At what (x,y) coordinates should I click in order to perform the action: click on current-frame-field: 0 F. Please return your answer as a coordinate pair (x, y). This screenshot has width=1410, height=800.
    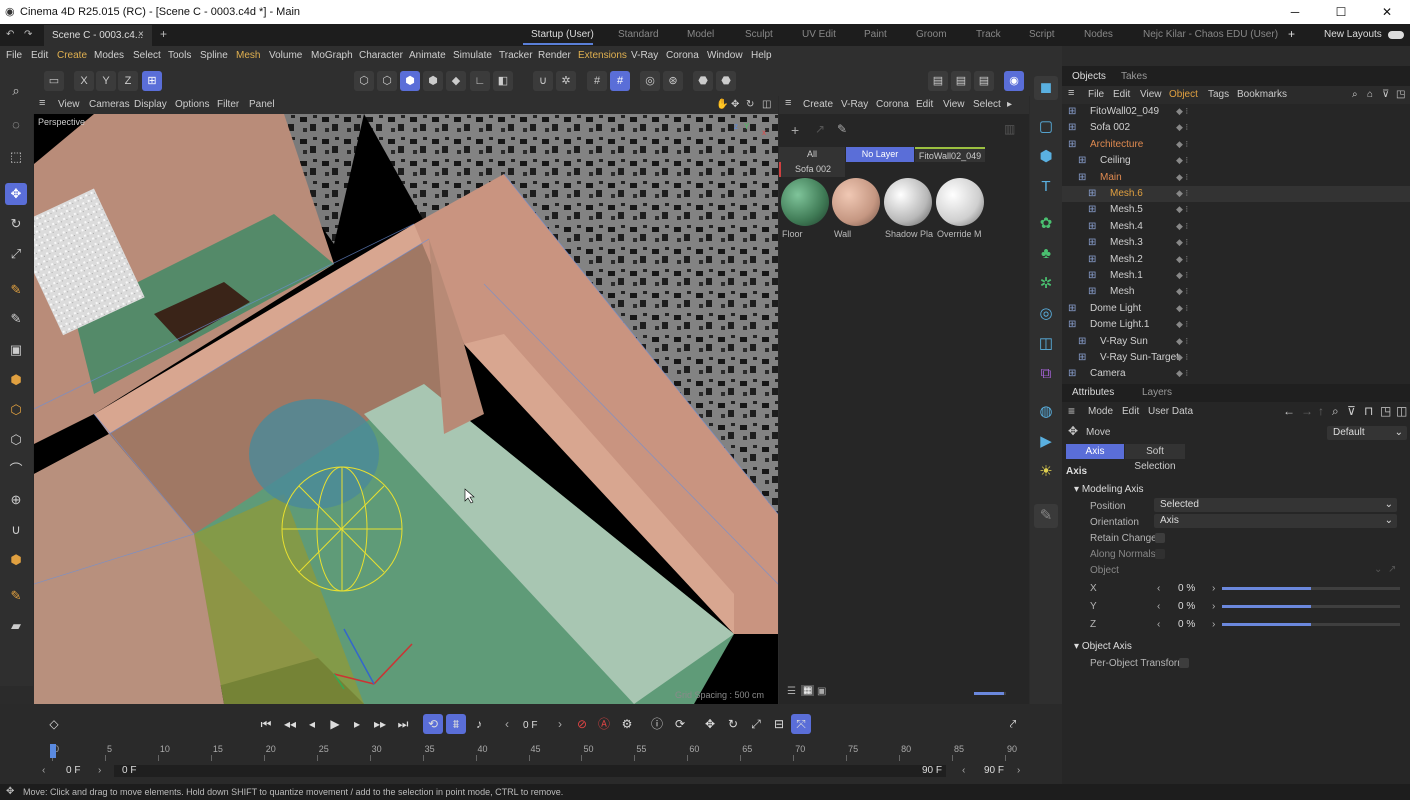
    Looking at the image, I should click on (530, 725).